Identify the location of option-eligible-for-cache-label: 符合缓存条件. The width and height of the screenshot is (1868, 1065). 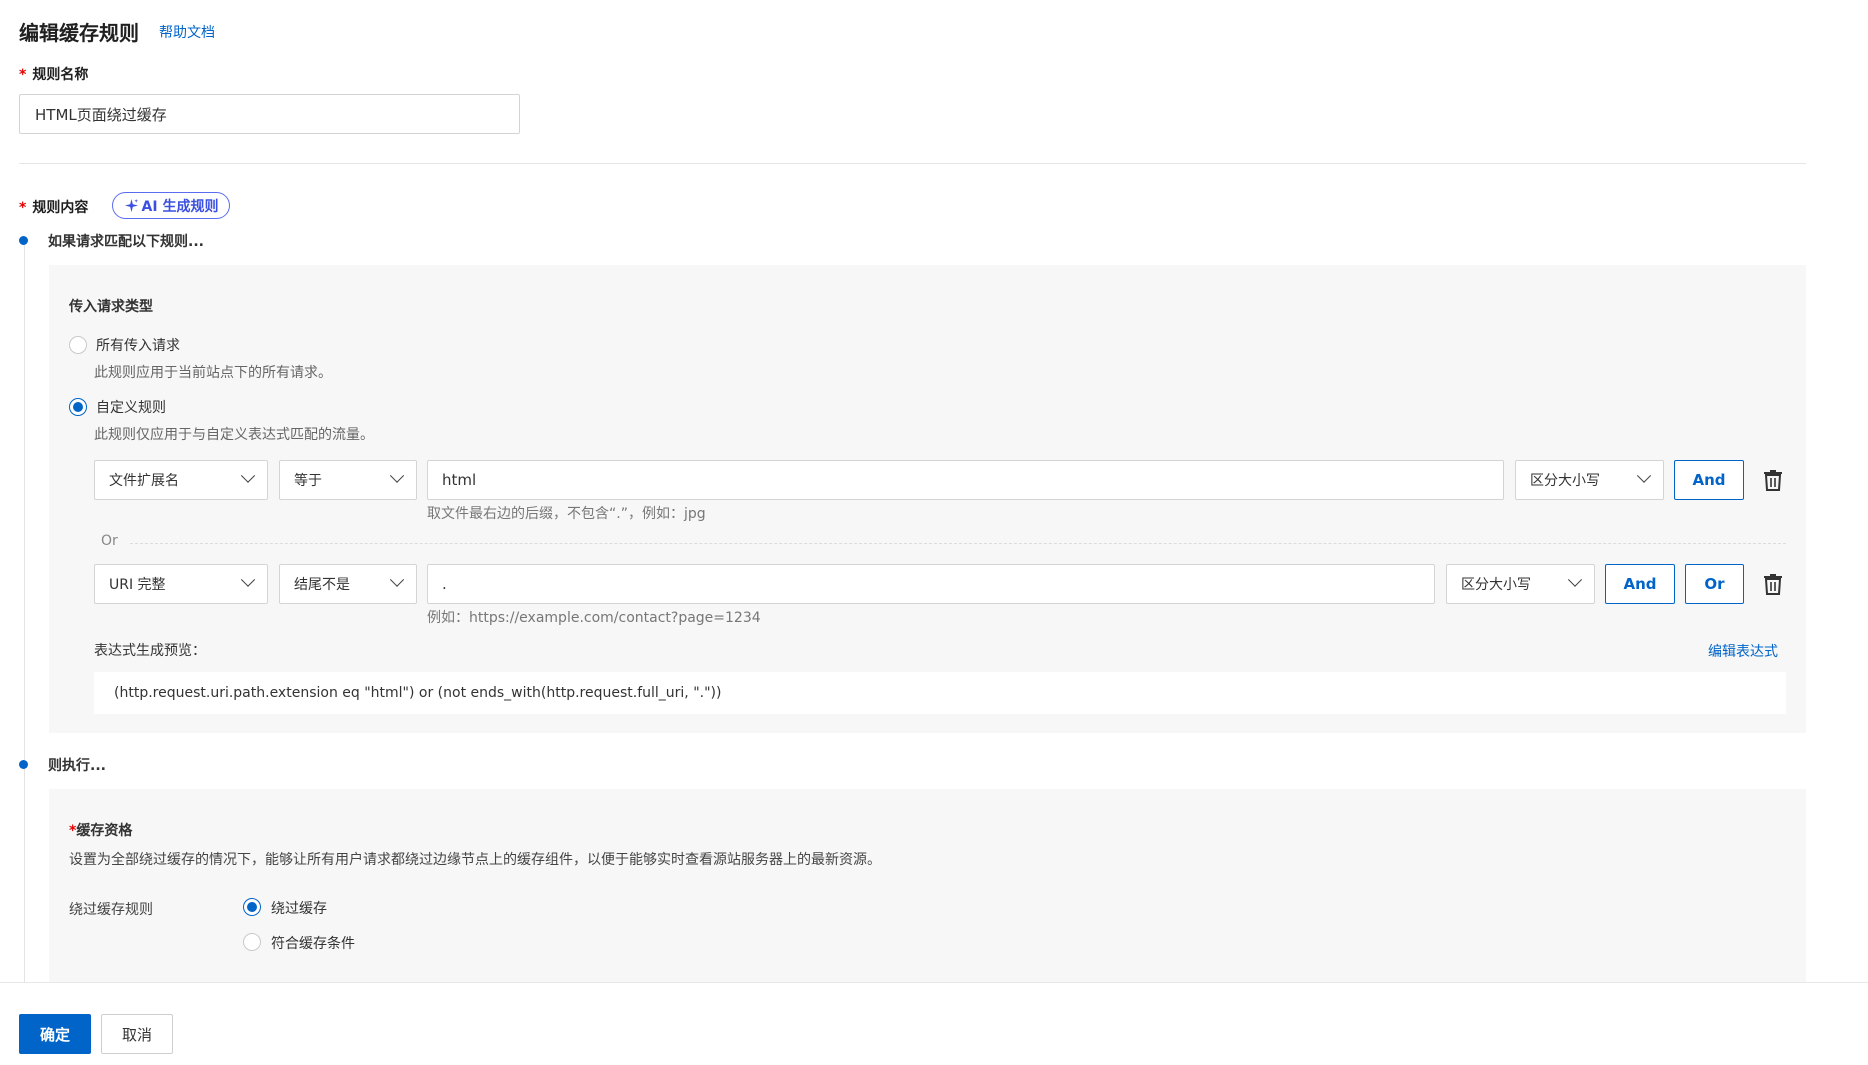
(313, 944).